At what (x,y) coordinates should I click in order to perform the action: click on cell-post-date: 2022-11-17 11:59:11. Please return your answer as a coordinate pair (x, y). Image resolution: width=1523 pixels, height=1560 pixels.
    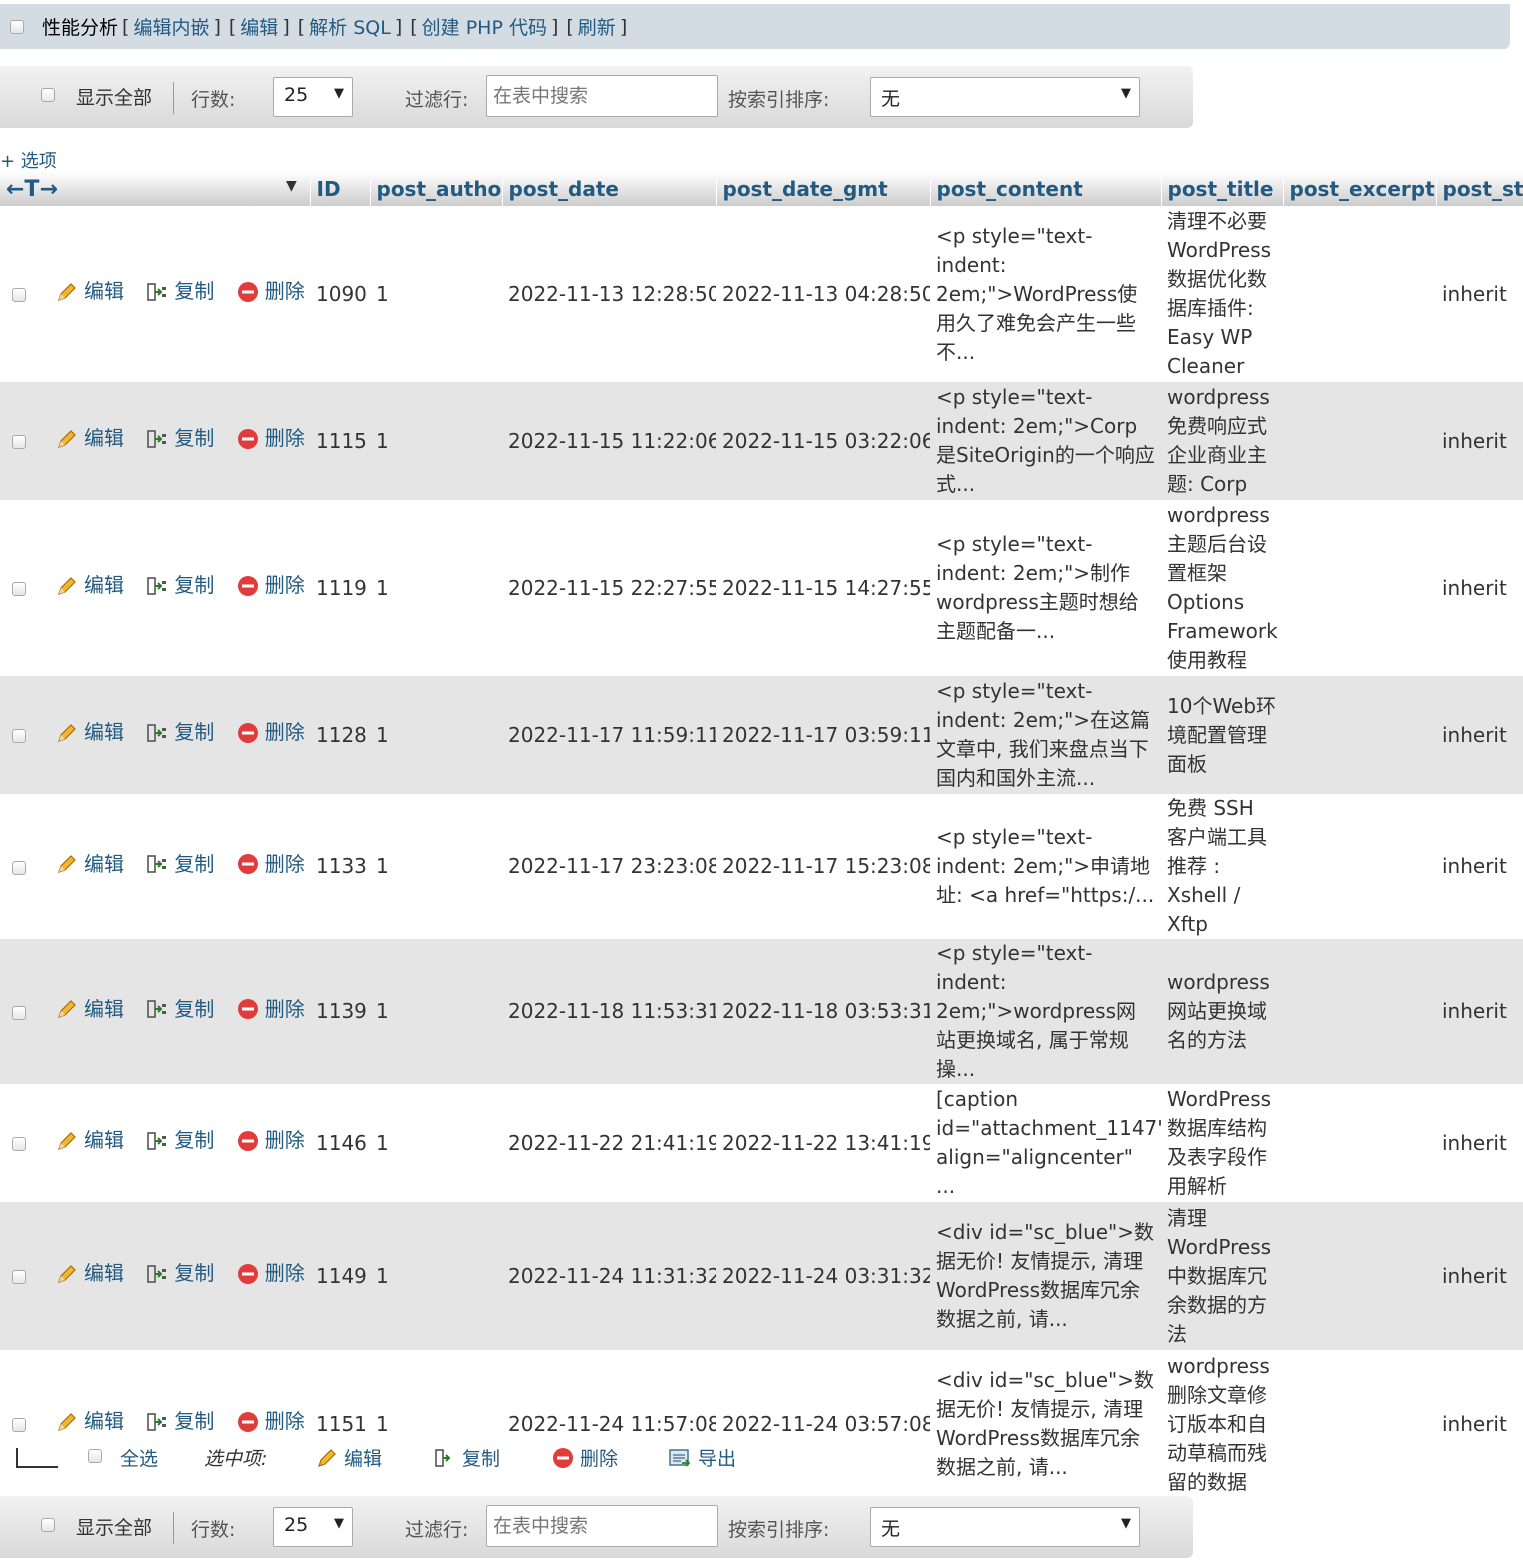
    Looking at the image, I should click on (609, 735).